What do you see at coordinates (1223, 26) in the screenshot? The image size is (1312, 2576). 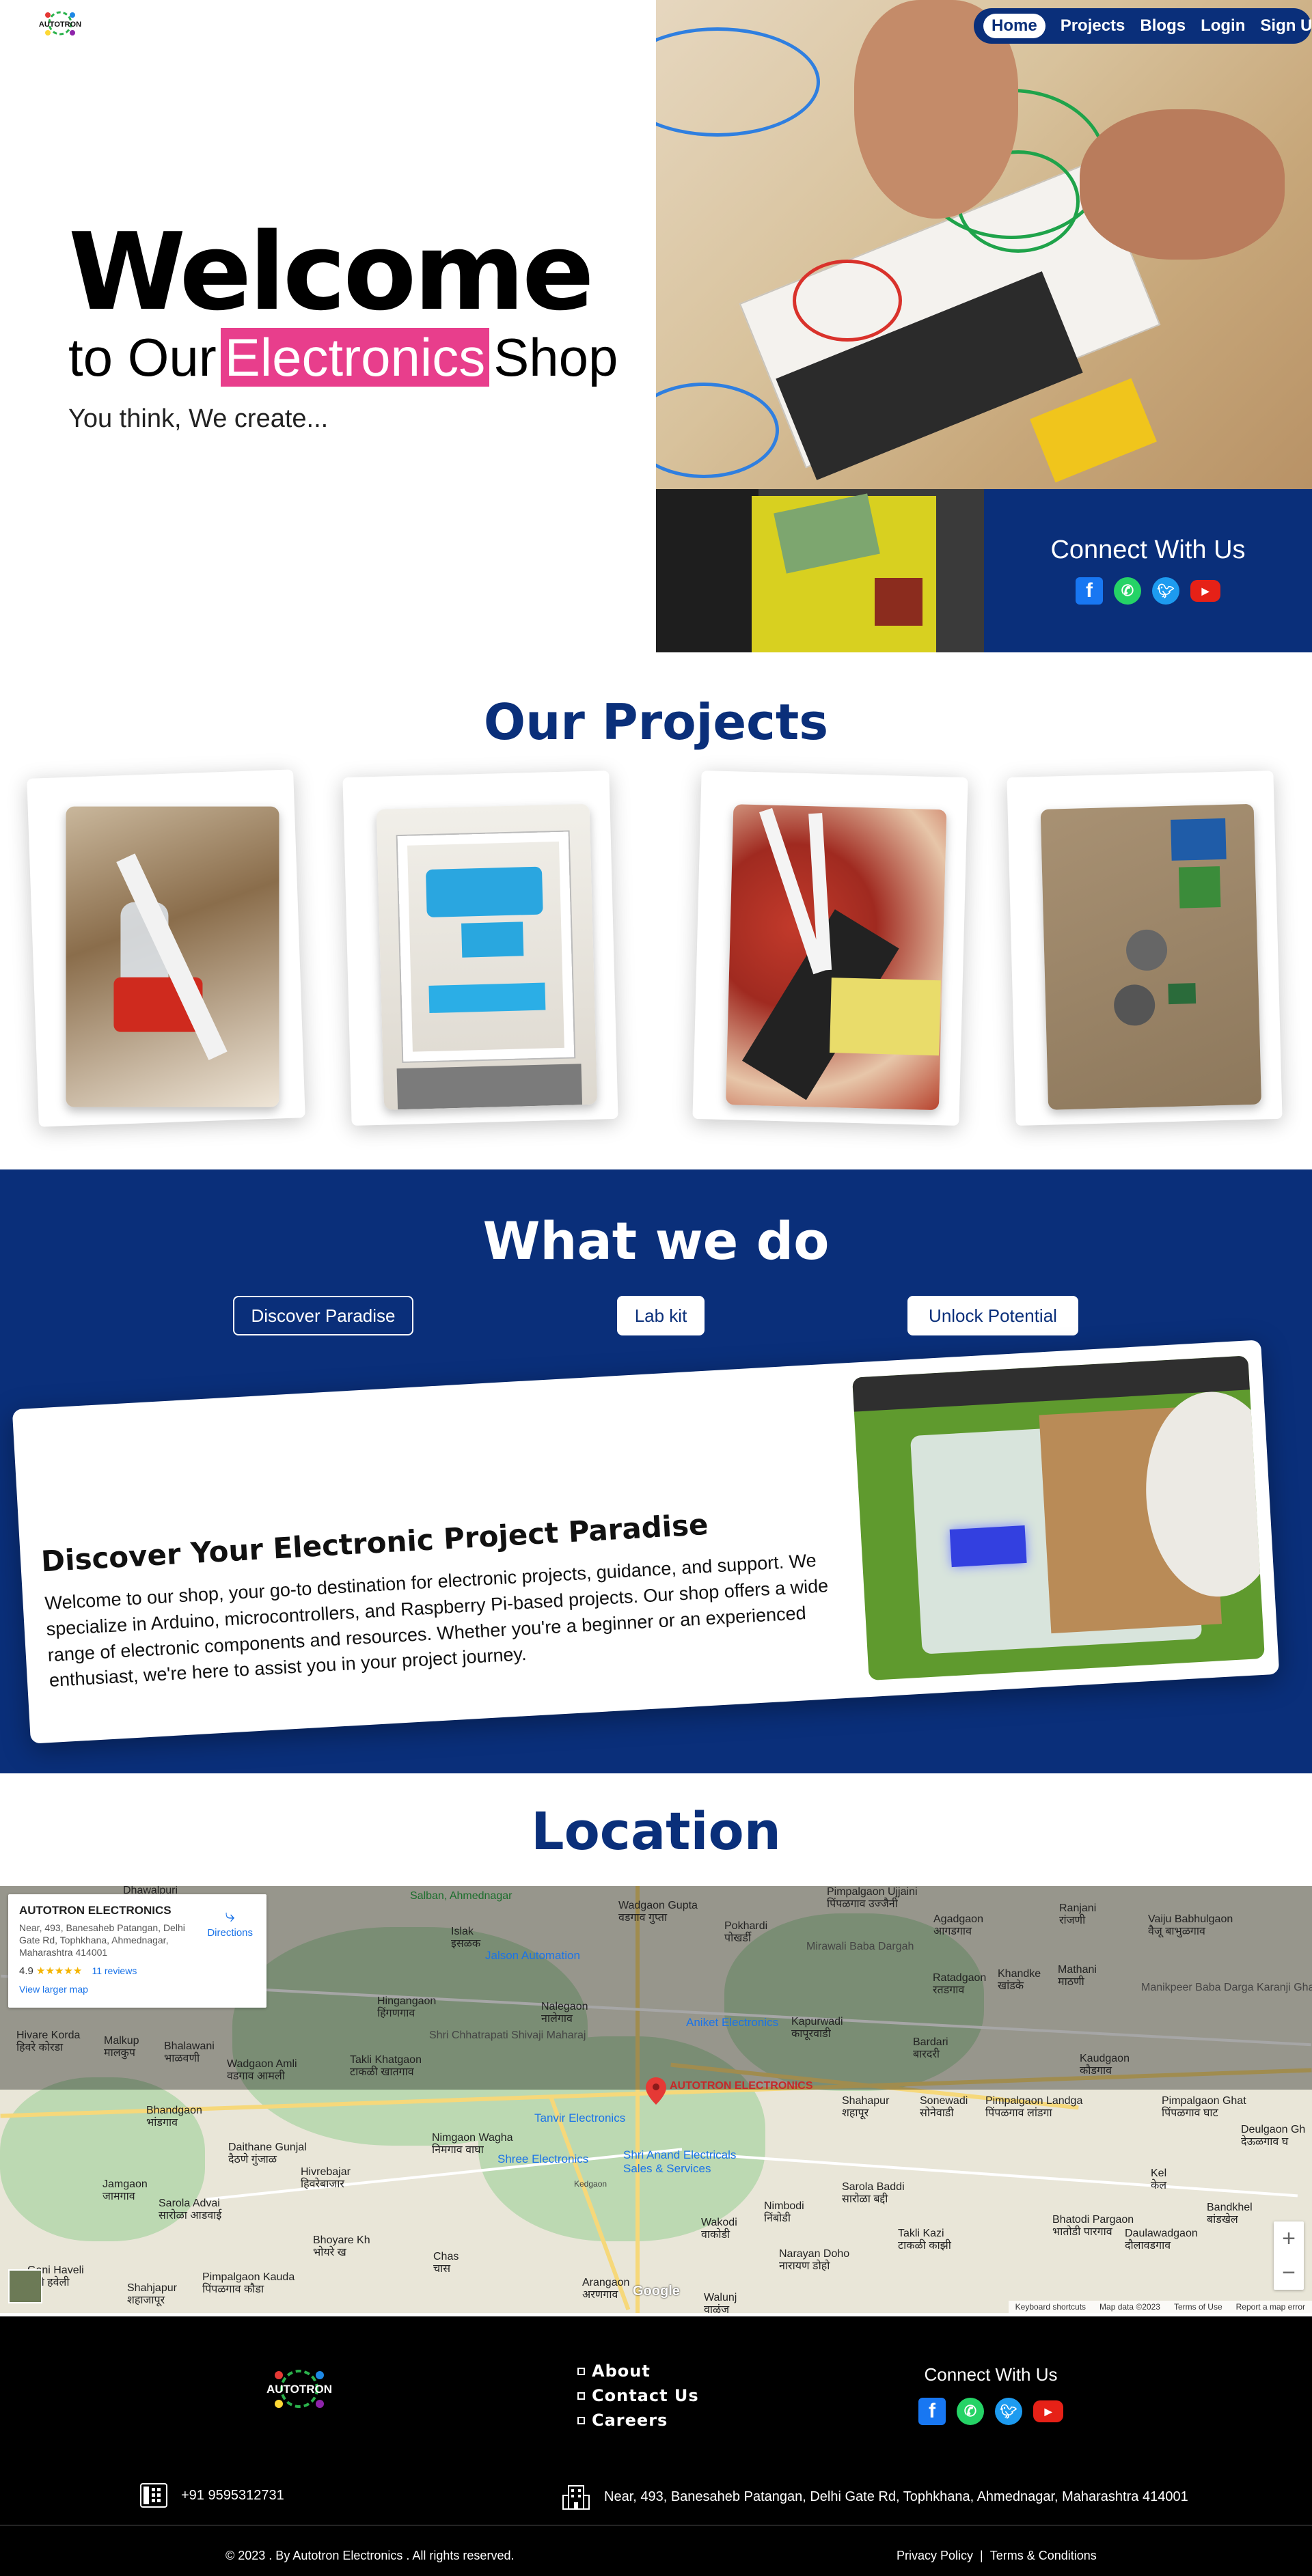 I see `nav-login: Login` at bounding box center [1223, 26].